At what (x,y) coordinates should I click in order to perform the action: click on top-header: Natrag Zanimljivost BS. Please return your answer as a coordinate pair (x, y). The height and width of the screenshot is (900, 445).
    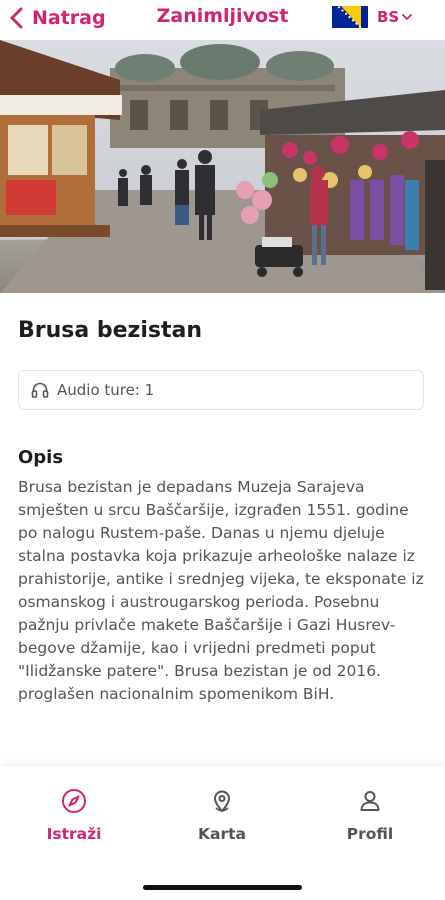
    Looking at the image, I should click on (222, 20).